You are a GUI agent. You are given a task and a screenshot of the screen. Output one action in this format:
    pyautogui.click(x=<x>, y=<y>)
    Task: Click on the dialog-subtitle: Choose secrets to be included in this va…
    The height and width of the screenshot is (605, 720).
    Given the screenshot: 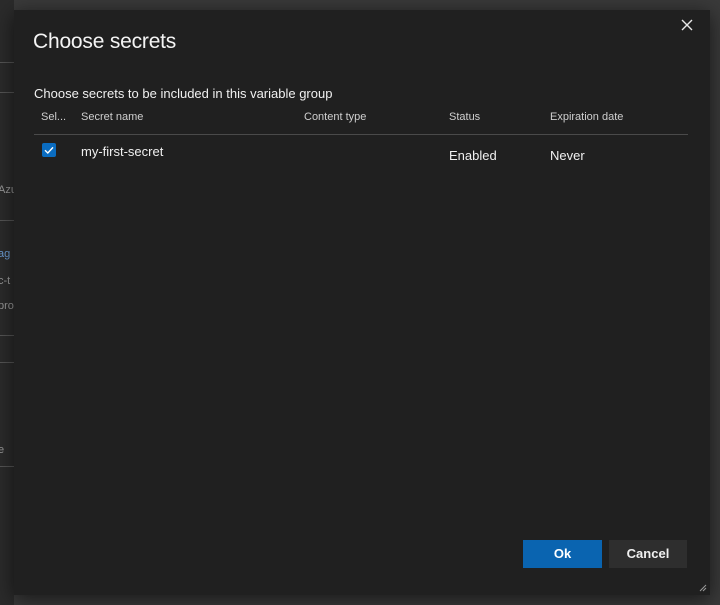 What is the action you would take?
    pyautogui.click(x=183, y=93)
    